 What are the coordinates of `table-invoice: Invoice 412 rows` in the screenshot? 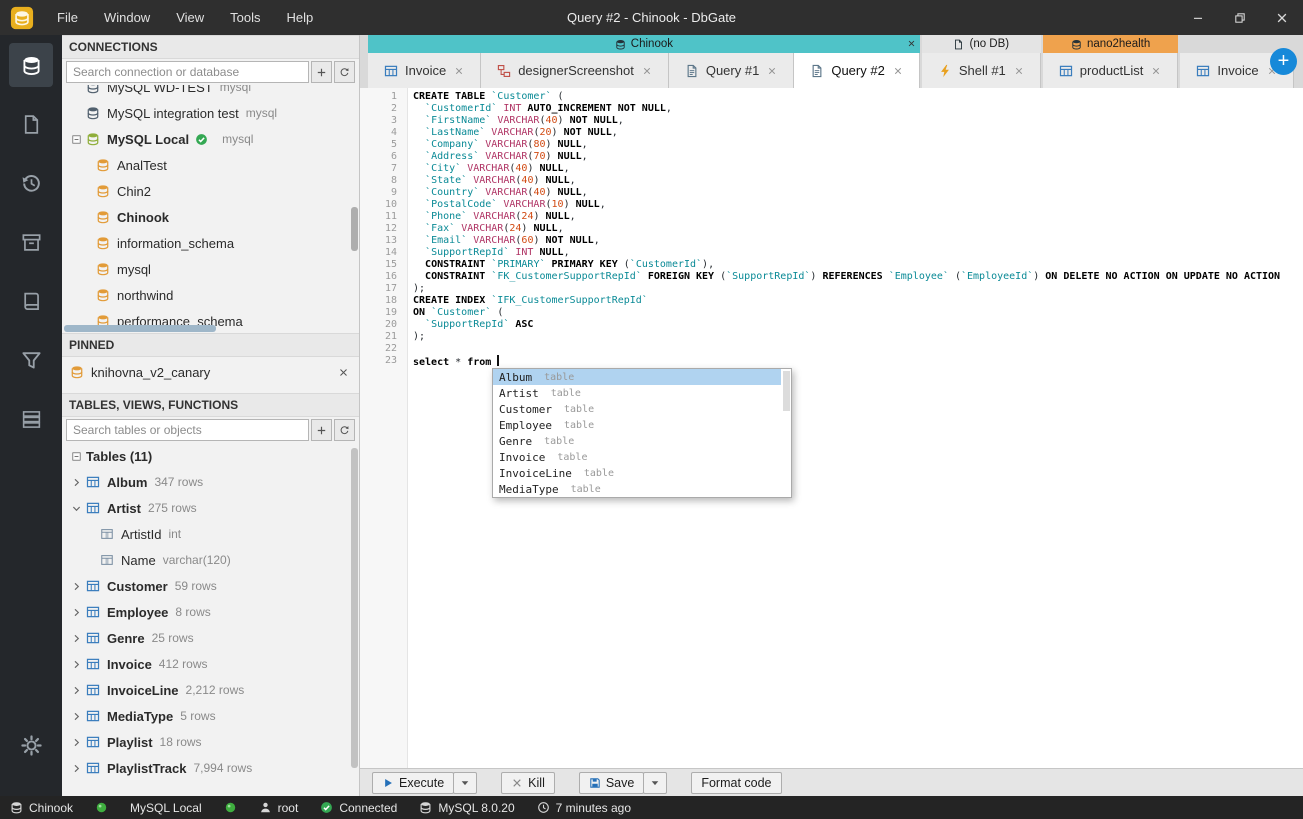 It's located at (210, 664).